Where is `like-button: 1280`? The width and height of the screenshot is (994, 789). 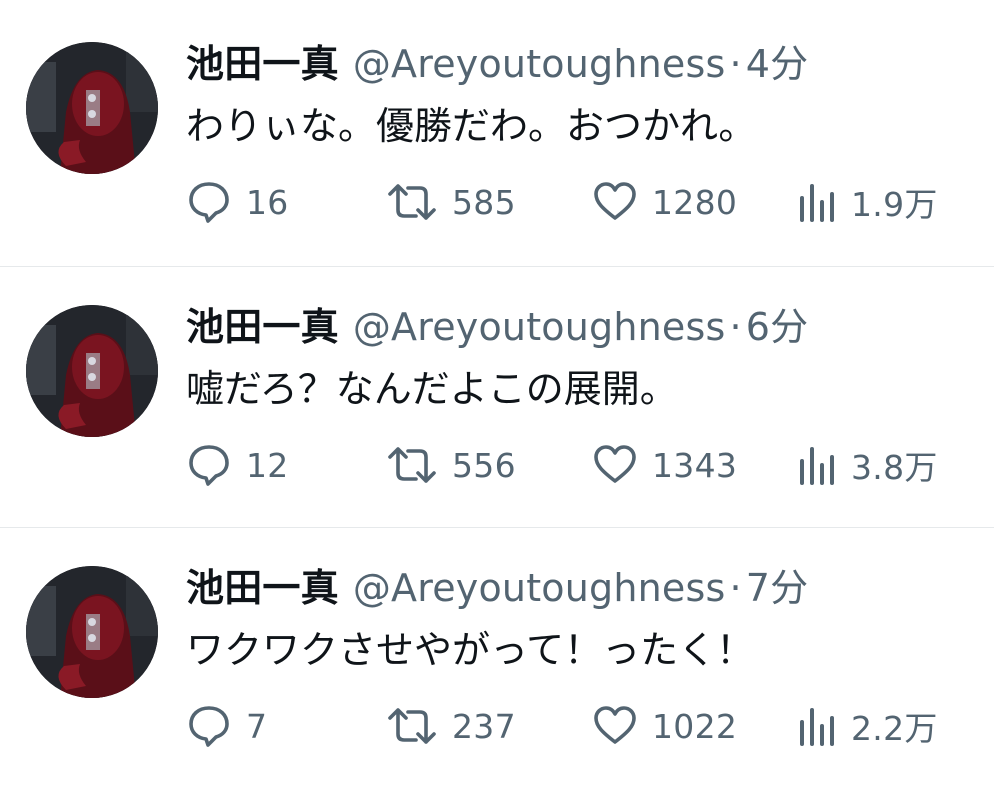
like-button: 1280 is located at coordinates (664, 202).